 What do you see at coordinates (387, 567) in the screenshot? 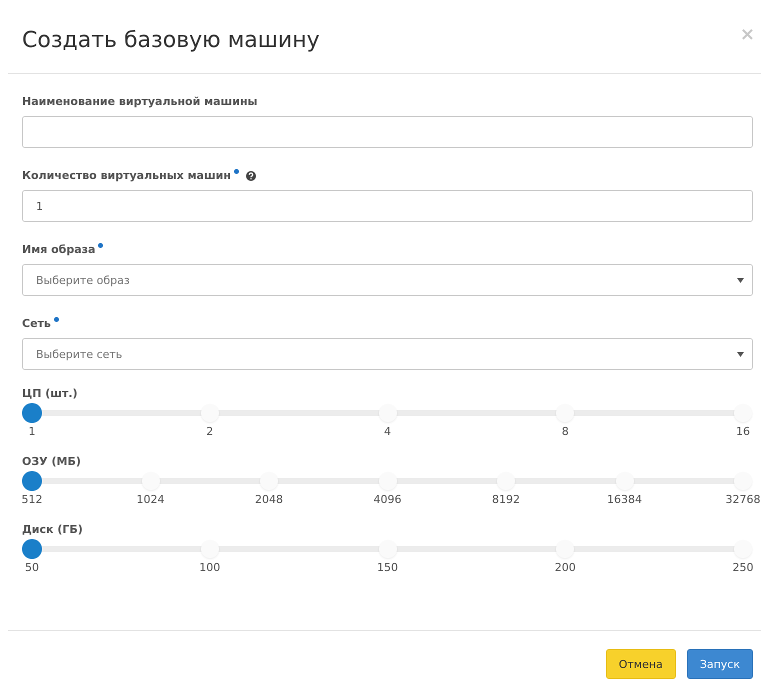
I see `tick-label: 150` at bounding box center [387, 567].